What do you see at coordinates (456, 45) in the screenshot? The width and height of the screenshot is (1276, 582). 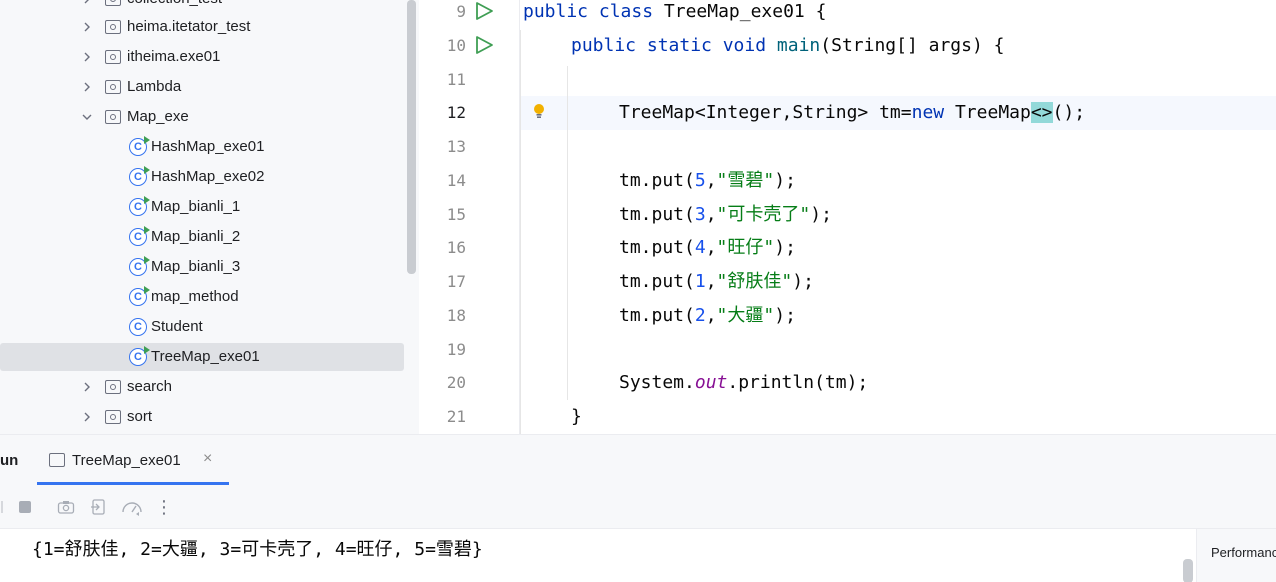 I see `line-number: 10` at bounding box center [456, 45].